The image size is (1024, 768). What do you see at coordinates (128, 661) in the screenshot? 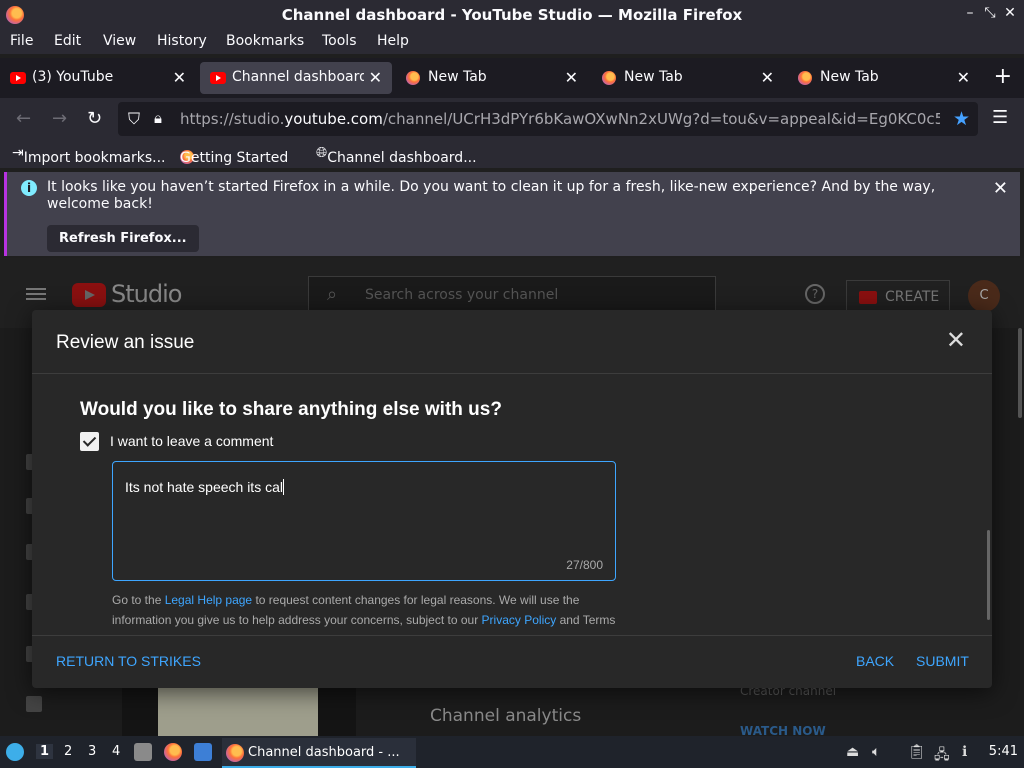
I see `return-to-strikes-button: RETURN TO STRIKES` at bounding box center [128, 661].